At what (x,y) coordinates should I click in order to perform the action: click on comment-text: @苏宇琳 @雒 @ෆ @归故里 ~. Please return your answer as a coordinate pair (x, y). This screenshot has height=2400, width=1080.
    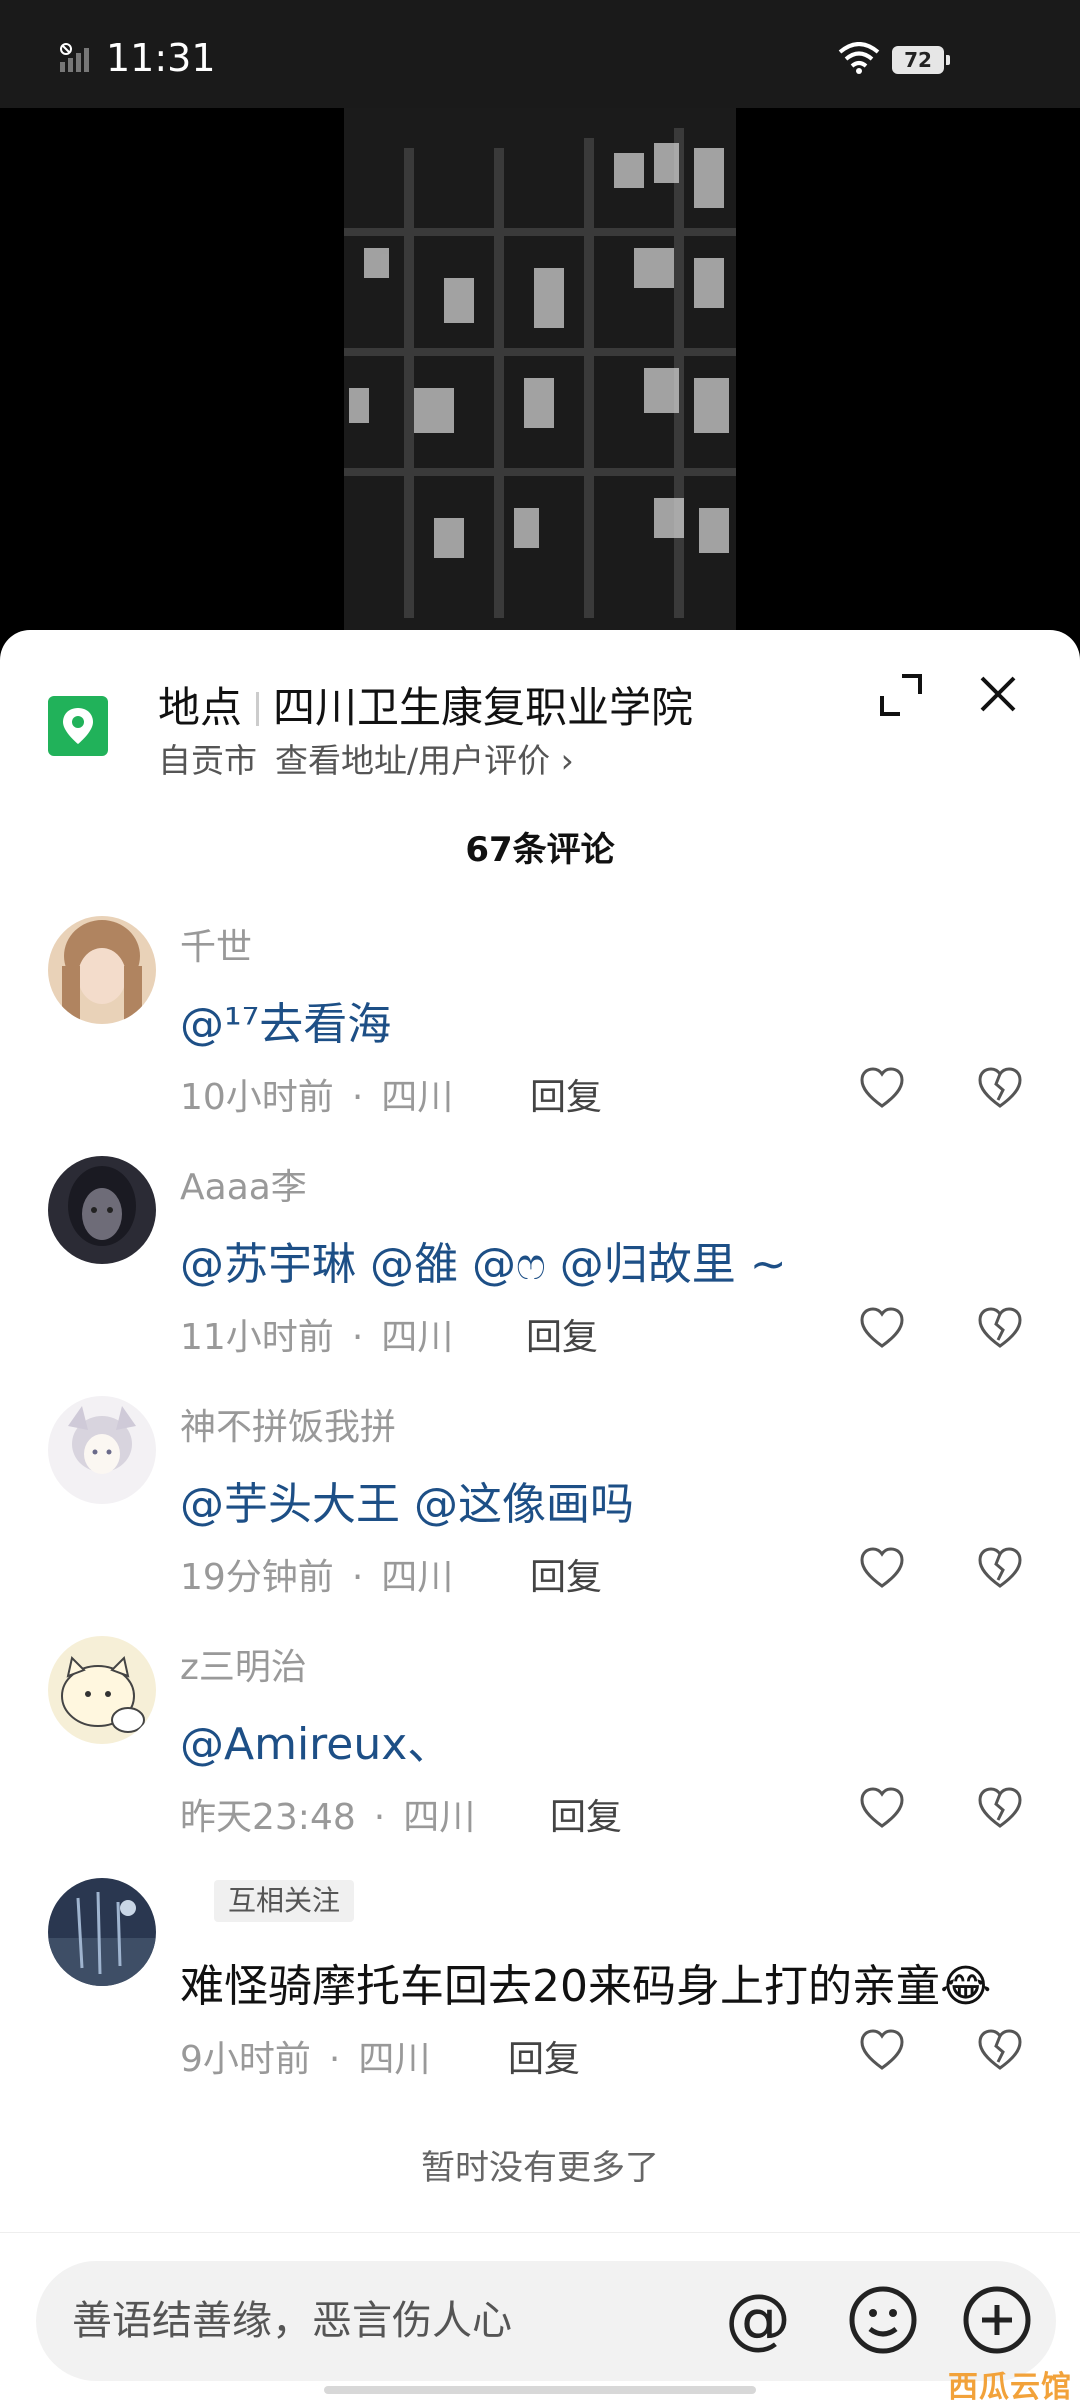
    Looking at the image, I should click on (483, 1260).